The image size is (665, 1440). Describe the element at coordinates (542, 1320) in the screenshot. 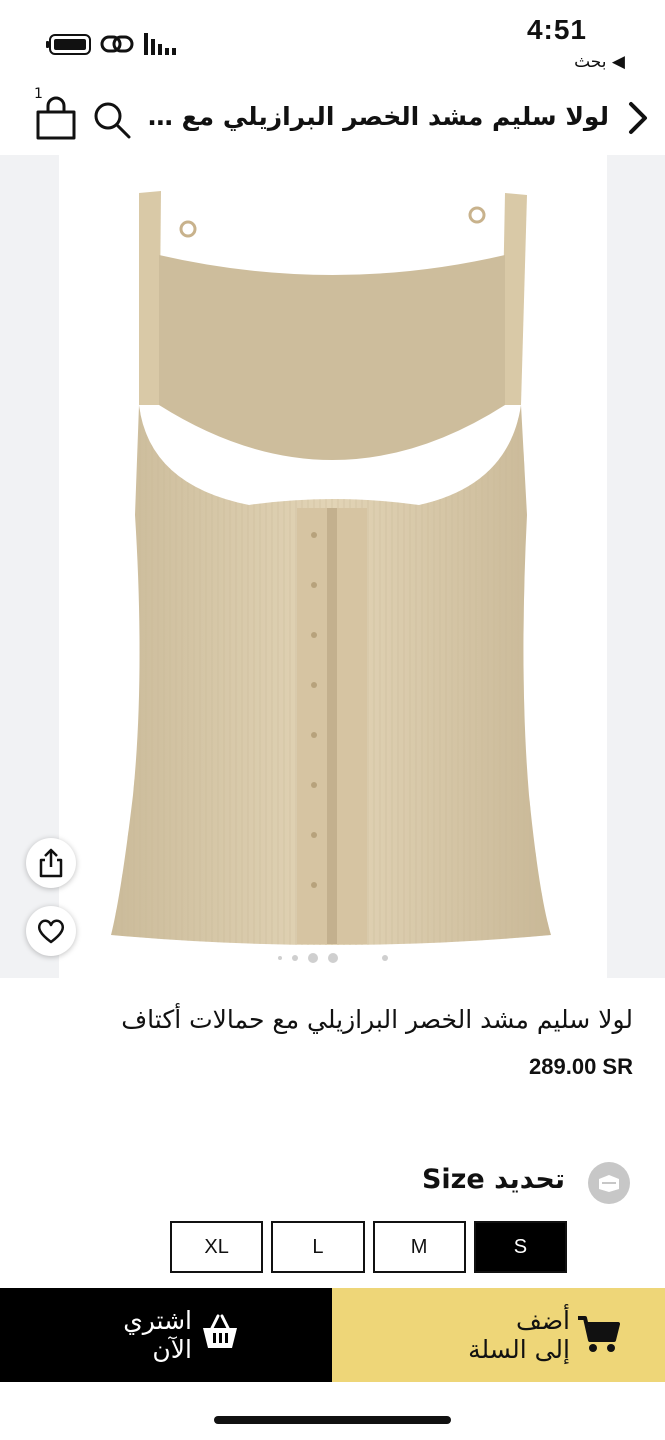

I see `add-to-cart-label-line1: أضف` at that location.